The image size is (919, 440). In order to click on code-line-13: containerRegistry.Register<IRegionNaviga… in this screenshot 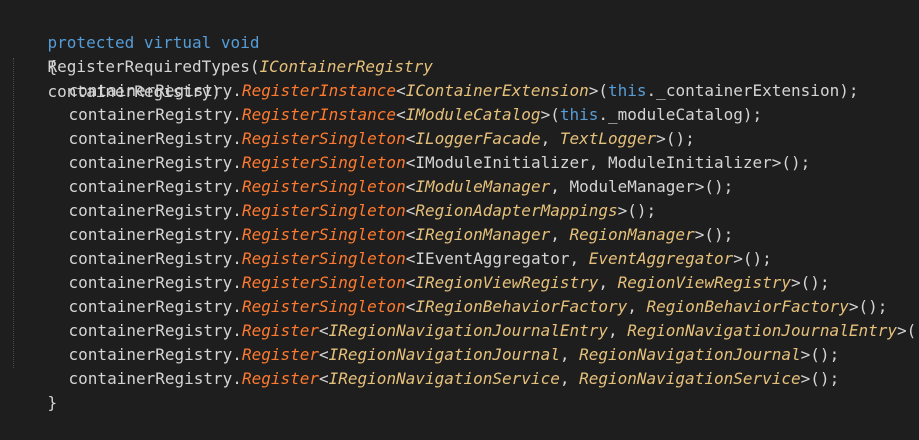, I will do `click(435, 365)`.